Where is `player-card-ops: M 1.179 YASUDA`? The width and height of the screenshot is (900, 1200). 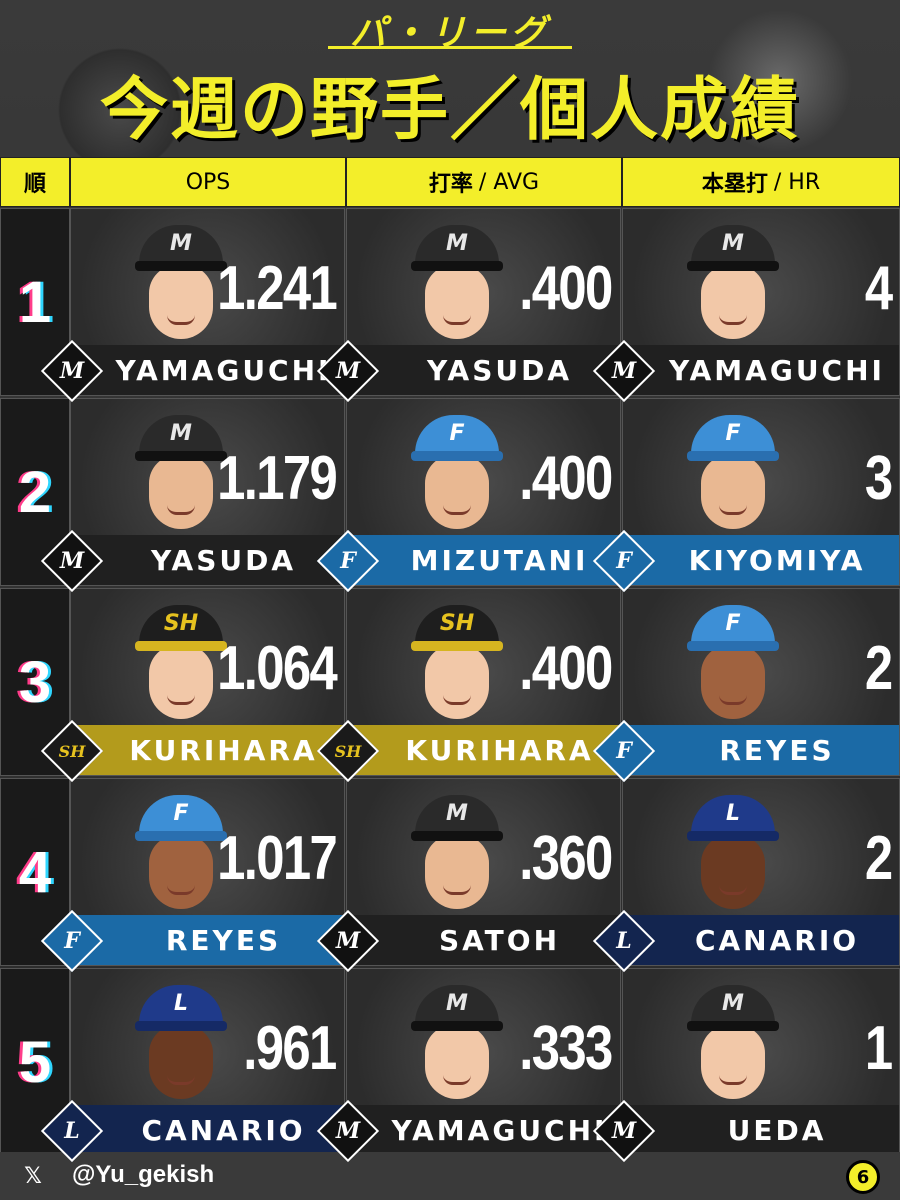
player-card-ops: M 1.179 YASUDA is located at coordinates (207, 492).